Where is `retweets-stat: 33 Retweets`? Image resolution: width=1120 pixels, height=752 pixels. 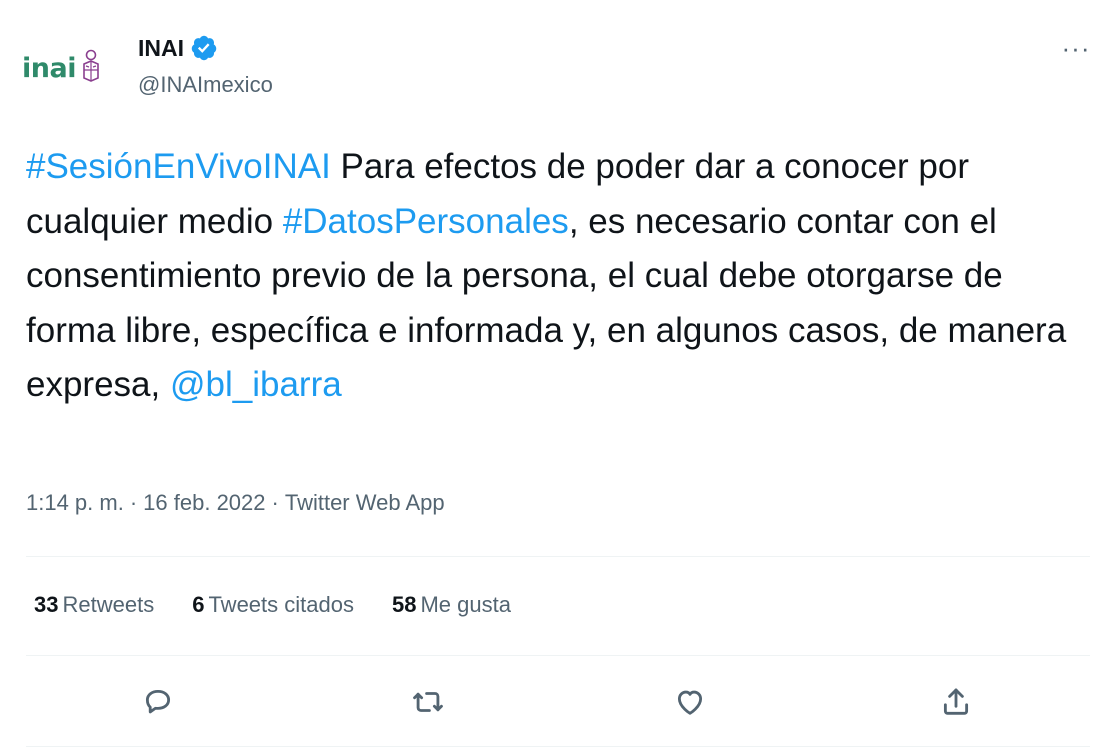
retweets-stat: 33 Retweets is located at coordinates (94, 605).